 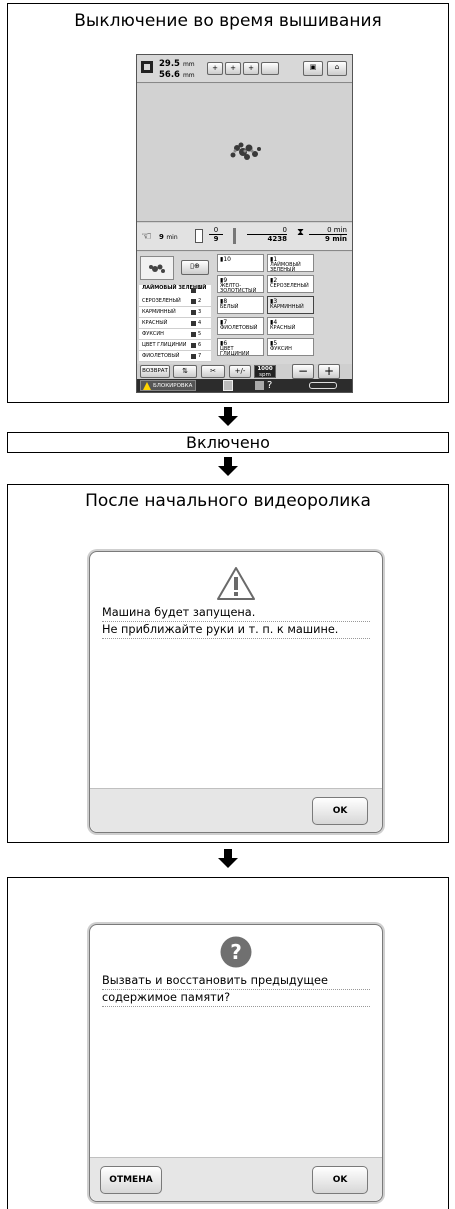 I want to click on presser-foot-icon, so click(x=259, y=385).